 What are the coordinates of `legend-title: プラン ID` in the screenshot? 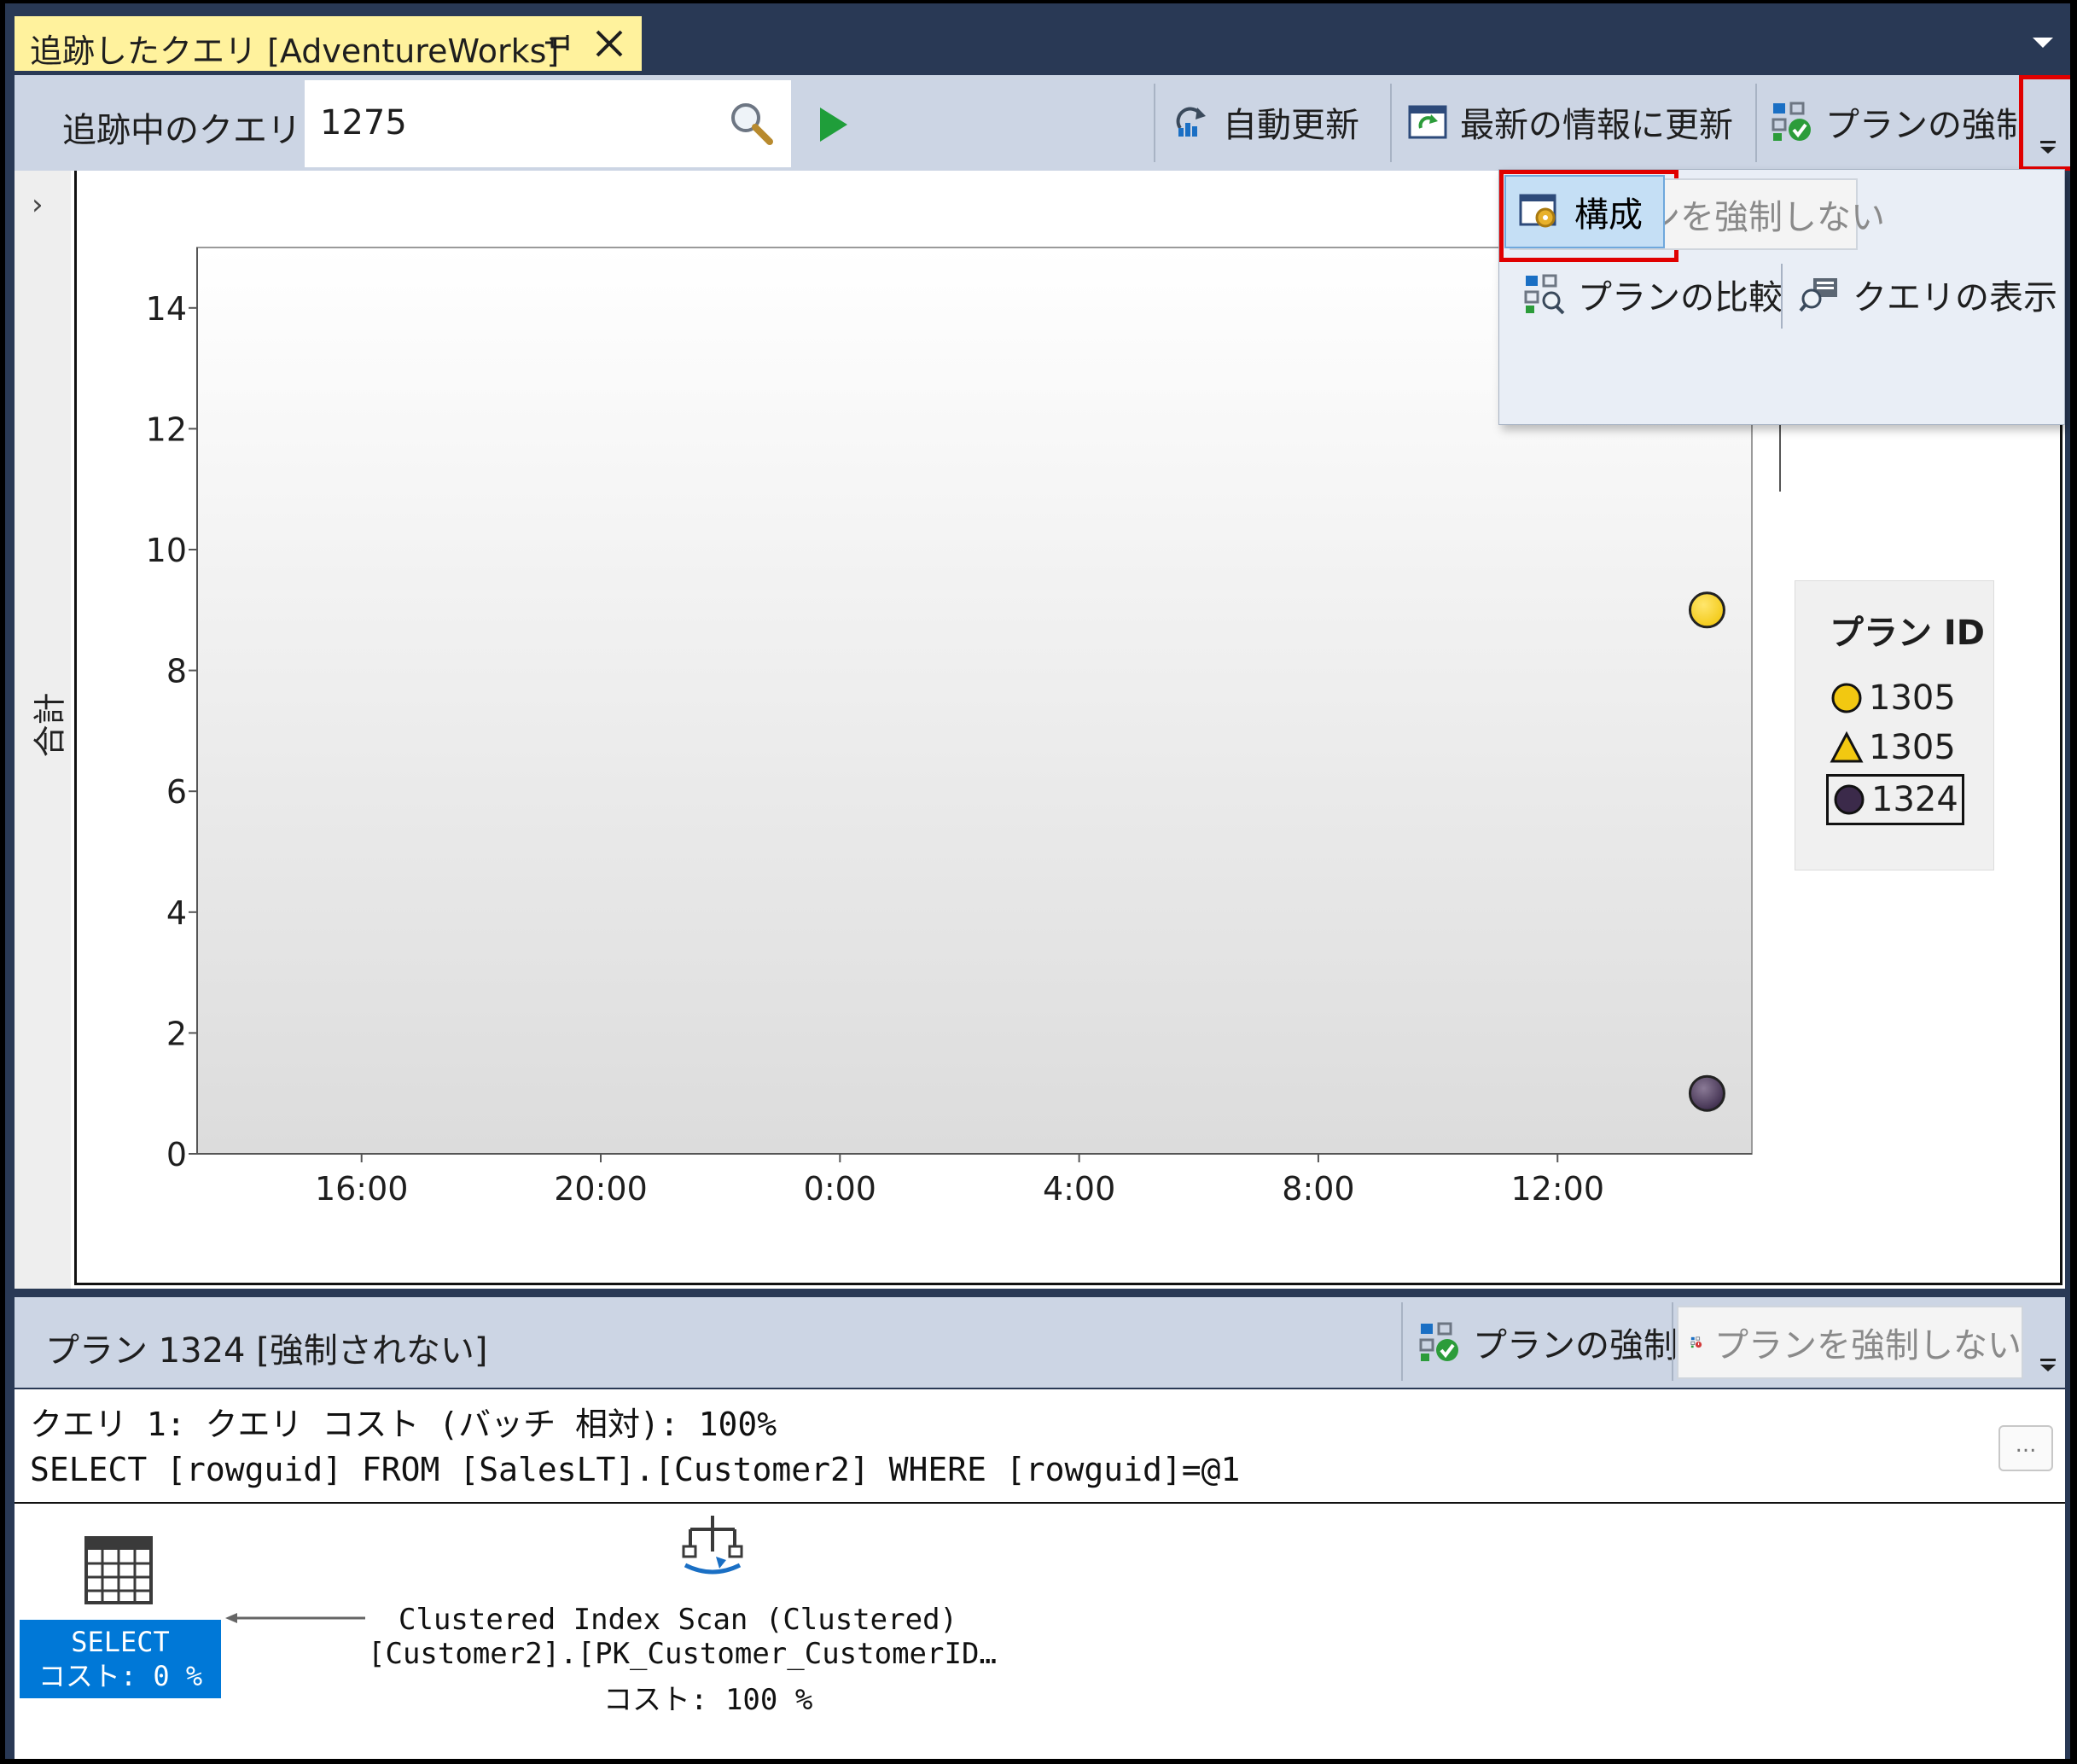 It's located at (1908, 634).